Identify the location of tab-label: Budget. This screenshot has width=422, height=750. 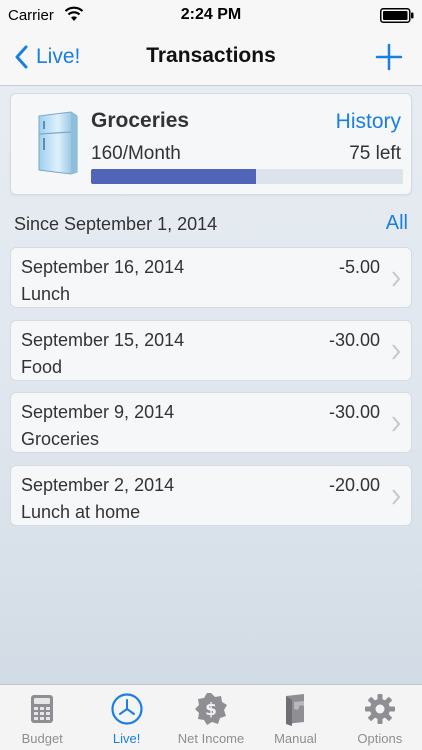
(42, 738).